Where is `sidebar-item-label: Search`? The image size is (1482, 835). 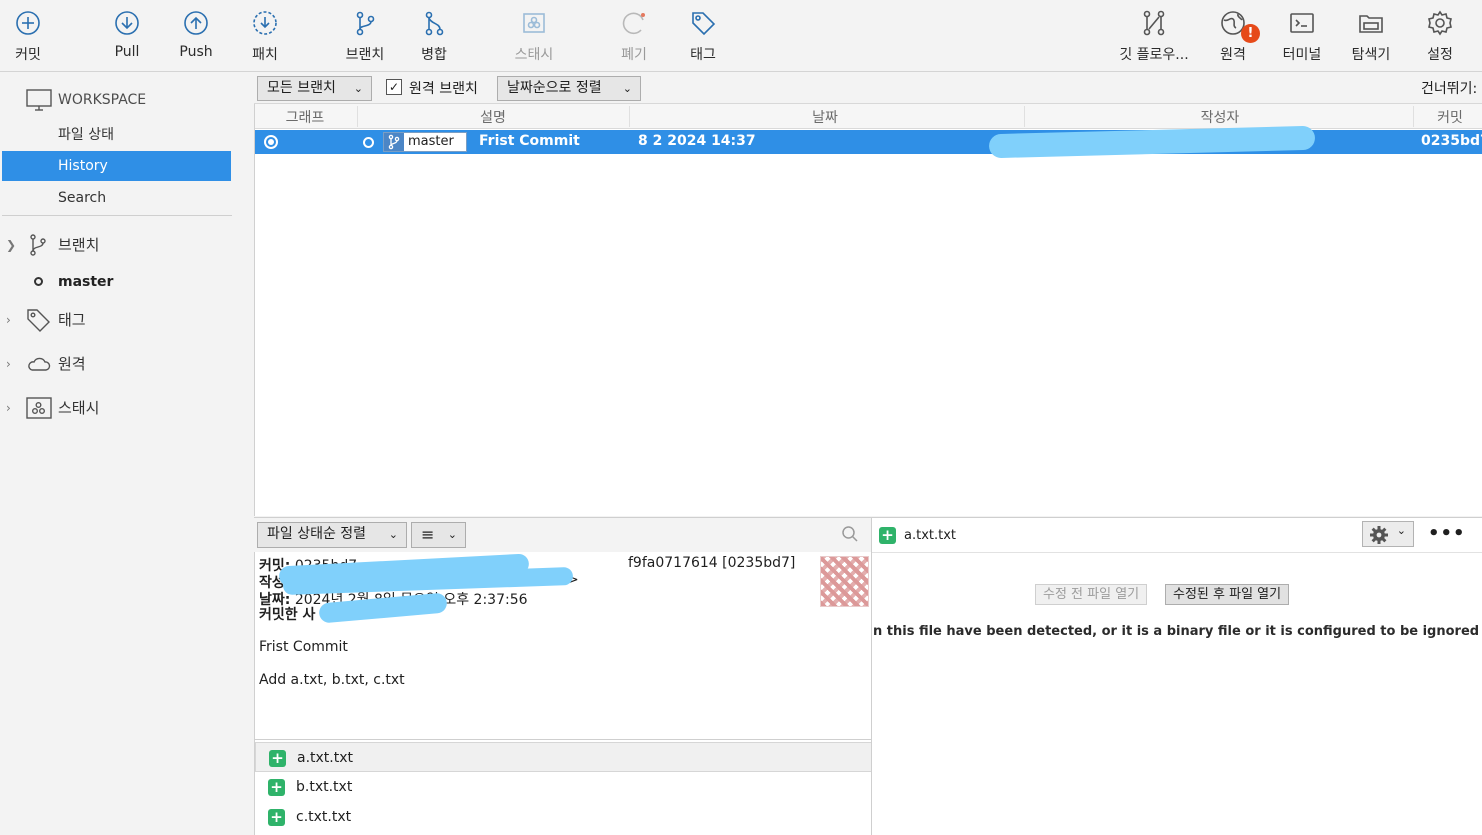
sidebar-item-label: Search is located at coordinates (82, 198).